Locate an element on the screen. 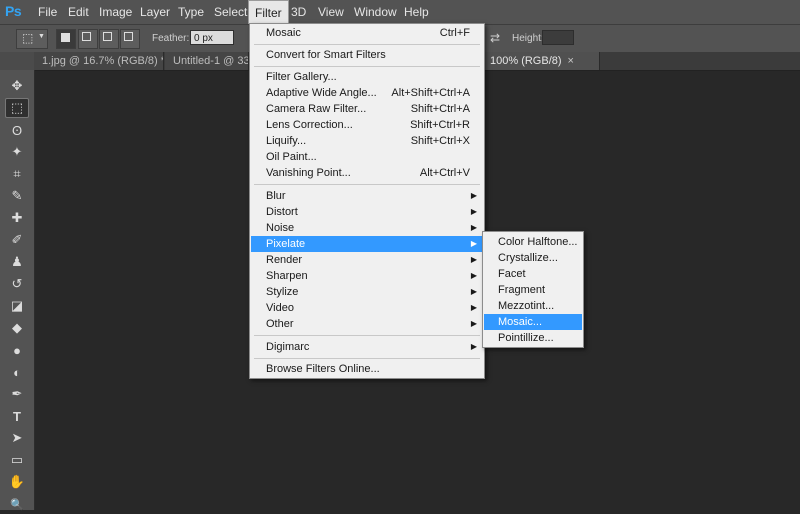  menu-item-convert-smart-filters: Convert for Smart Filters is located at coordinates (367, 55).